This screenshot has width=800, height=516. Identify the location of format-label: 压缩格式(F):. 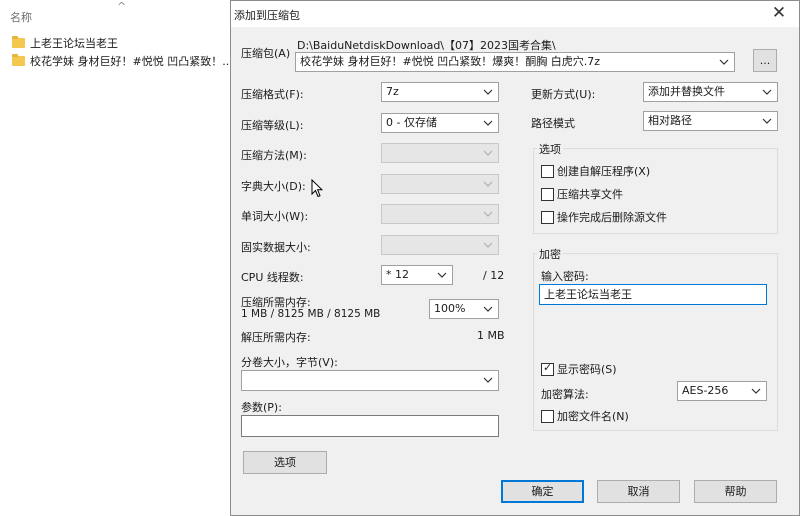
(272, 94).